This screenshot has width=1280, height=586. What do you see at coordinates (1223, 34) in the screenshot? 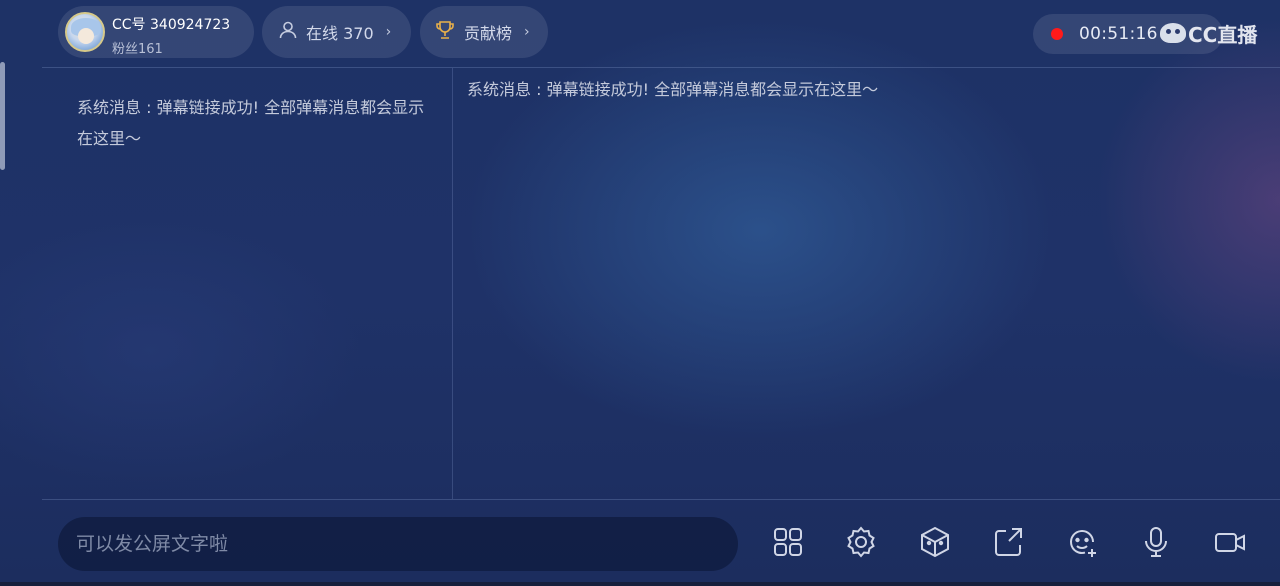
I see `watermark-text: CC直播` at bounding box center [1223, 34].